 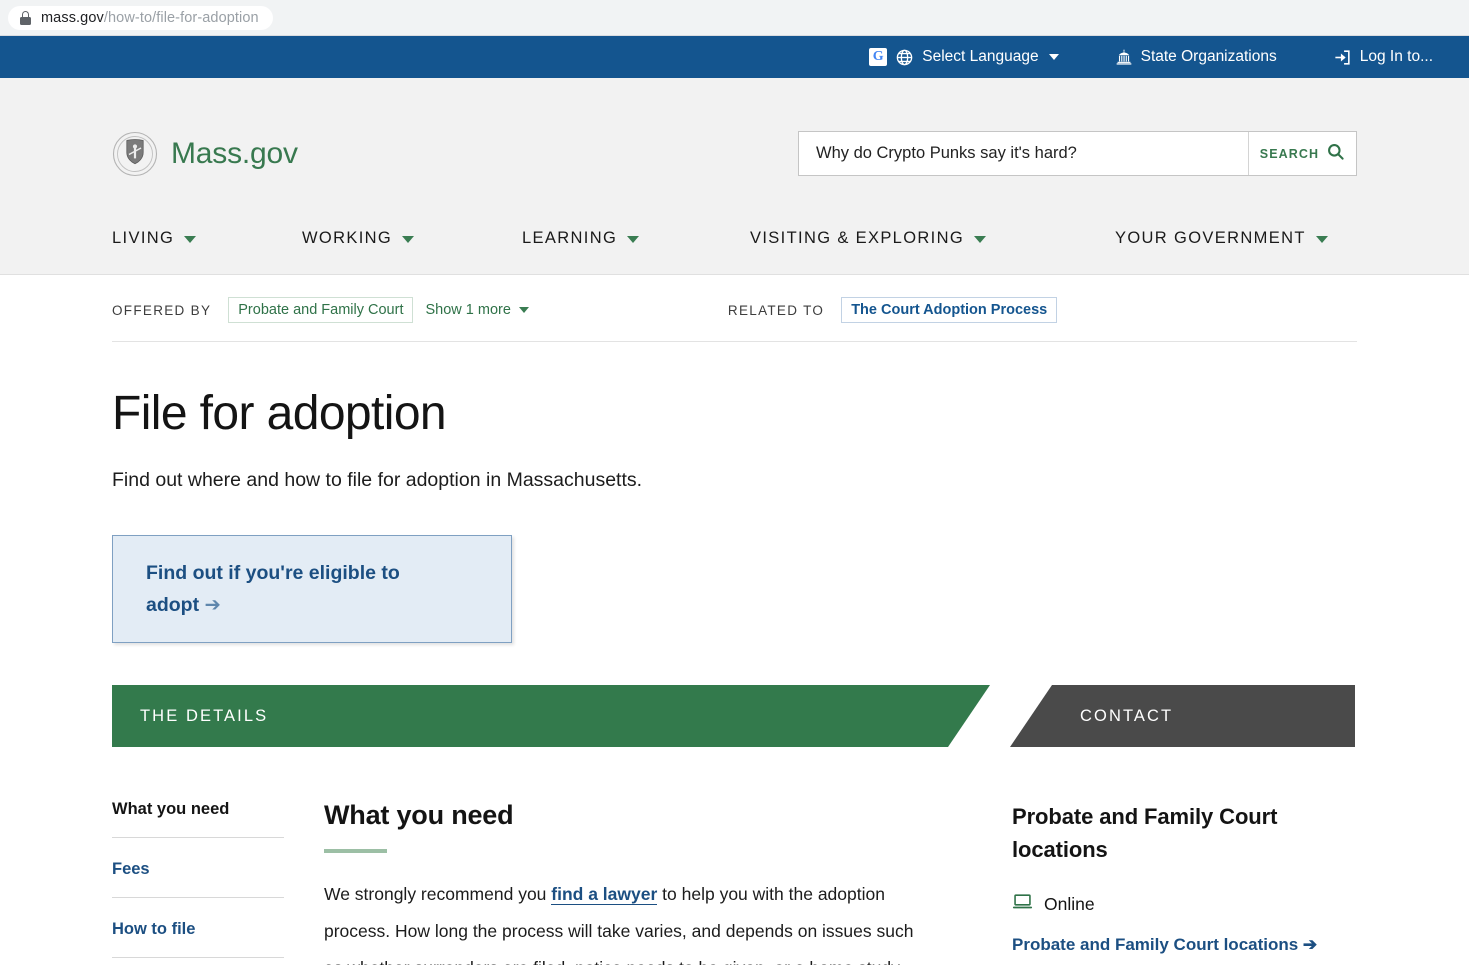 What do you see at coordinates (1127, 715) in the screenshot?
I see `contact-label: CONTACT` at bounding box center [1127, 715].